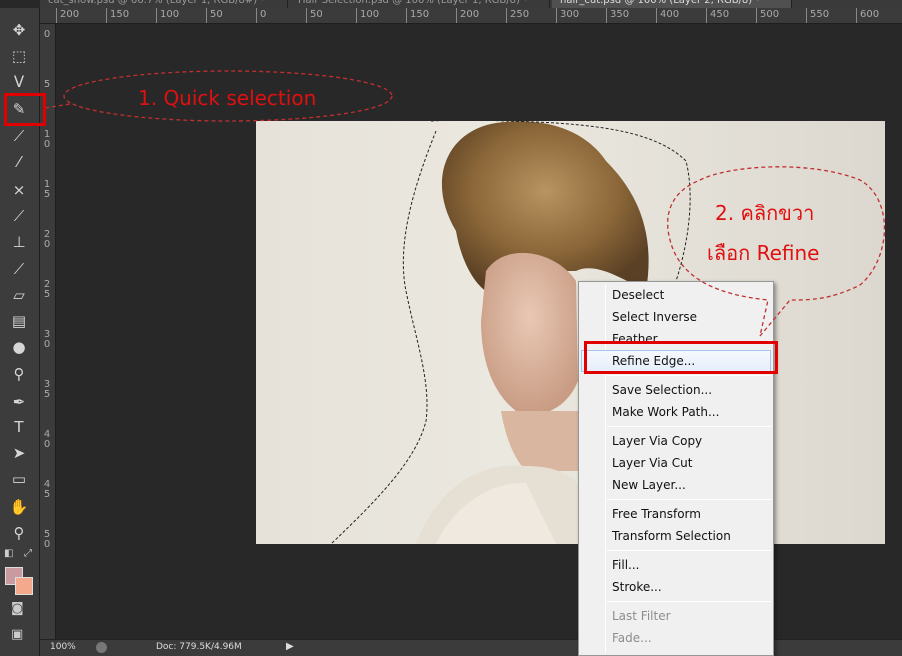 Image resolution: width=902 pixels, height=656 pixels. What do you see at coordinates (227, 98) in the screenshot?
I see `step1-label: 1. Quick selection` at bounding box center [227, 98].